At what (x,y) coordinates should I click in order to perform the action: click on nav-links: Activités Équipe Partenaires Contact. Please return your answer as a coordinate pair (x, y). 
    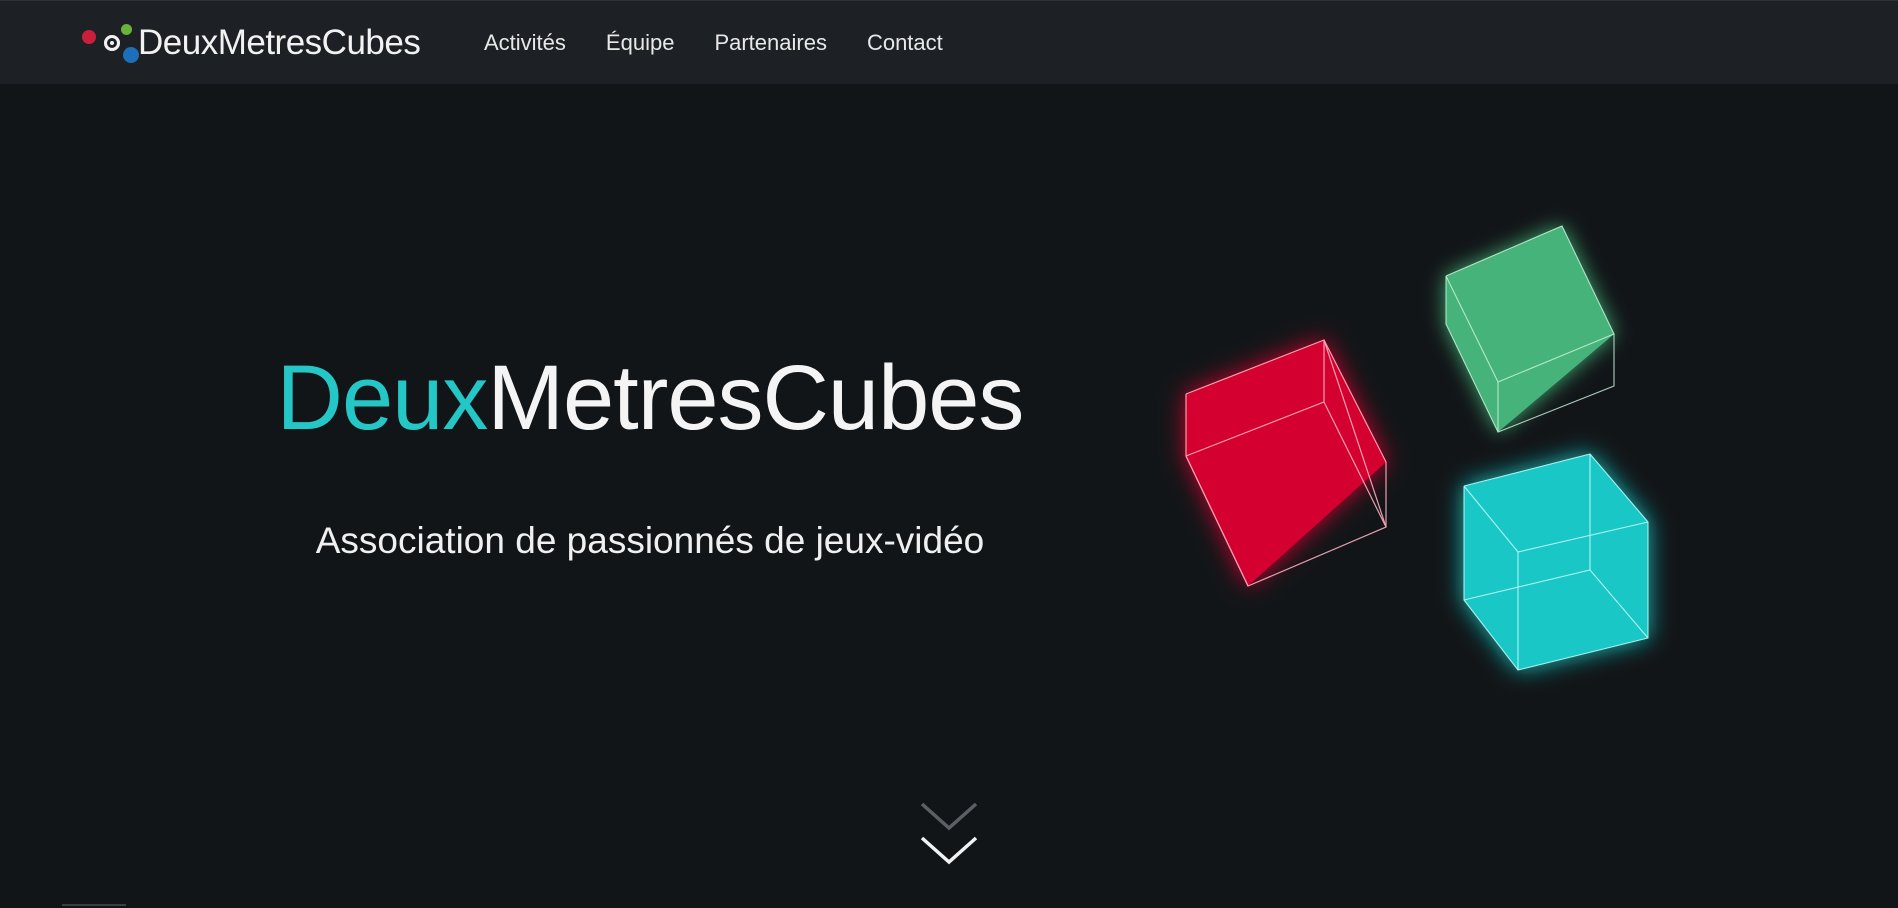
    Looking at the image, I should click on (733, 43).